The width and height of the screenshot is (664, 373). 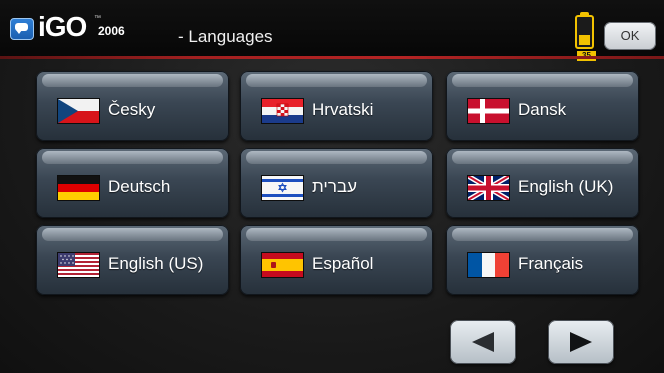 What do you see at coordinates (343, 263) in the screenshot?
I see `language-label: Español` at bounding box center [343, 263].